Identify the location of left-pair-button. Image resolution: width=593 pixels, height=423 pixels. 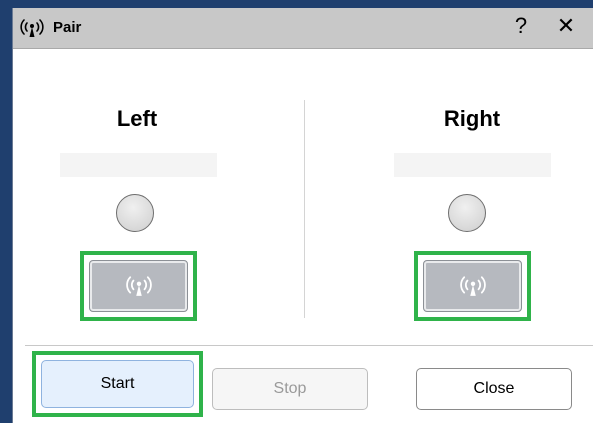
(138, 286).